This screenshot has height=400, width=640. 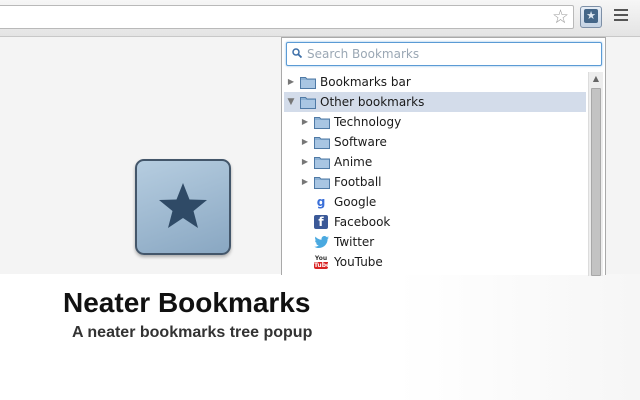 What do you see at coordinates (353, 162) in the screenshot?
I see `tree-row-label: Anime` at bounding box center [353, 162].